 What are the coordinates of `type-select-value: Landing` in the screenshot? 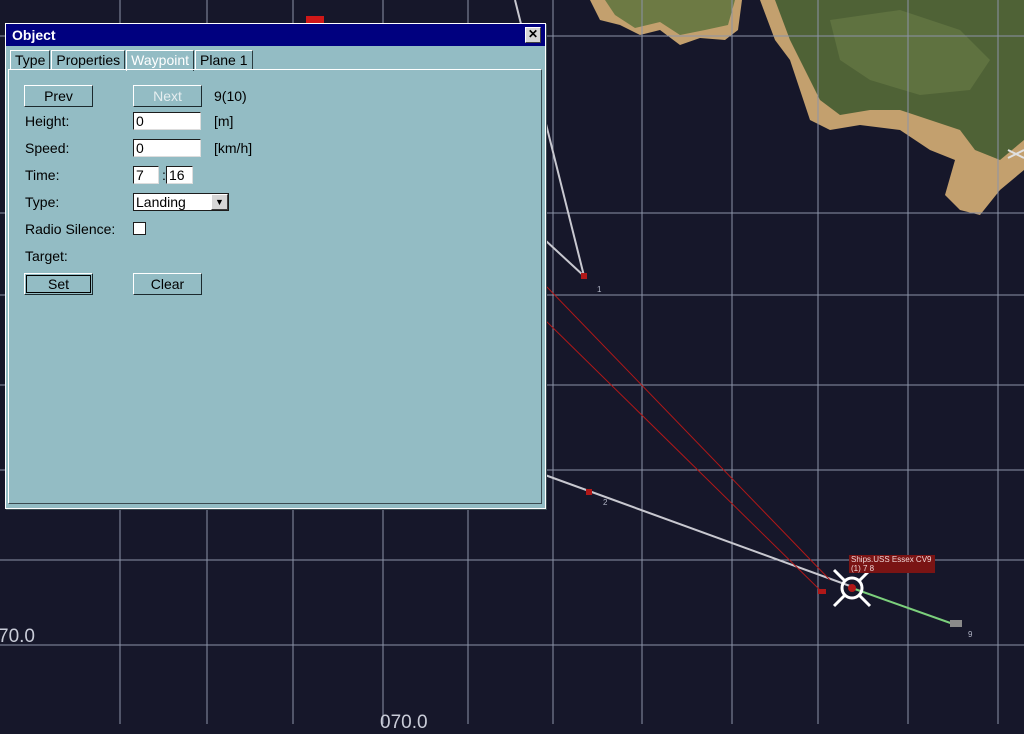 It's located at (161, 202).